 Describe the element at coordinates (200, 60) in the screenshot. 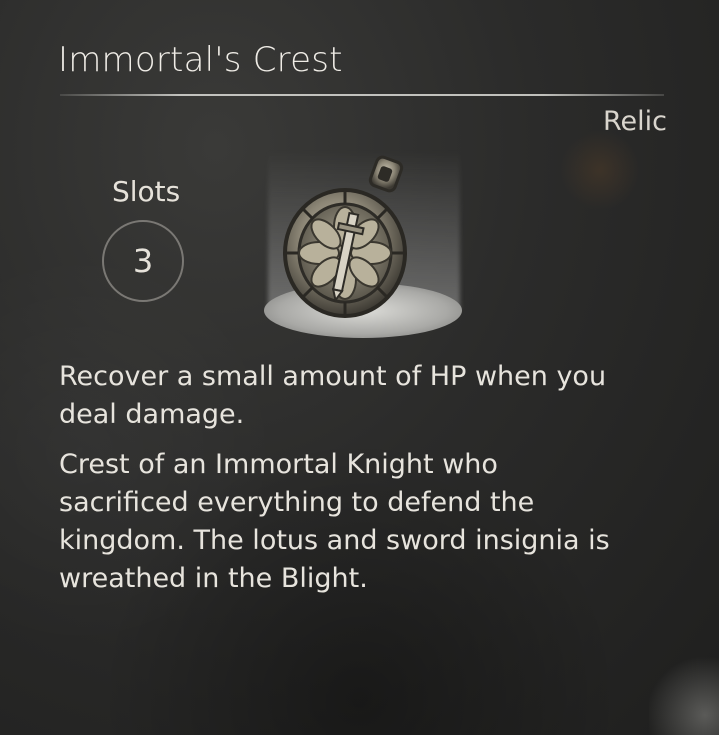

I see `item-name: Immortal's Crest` at that location.